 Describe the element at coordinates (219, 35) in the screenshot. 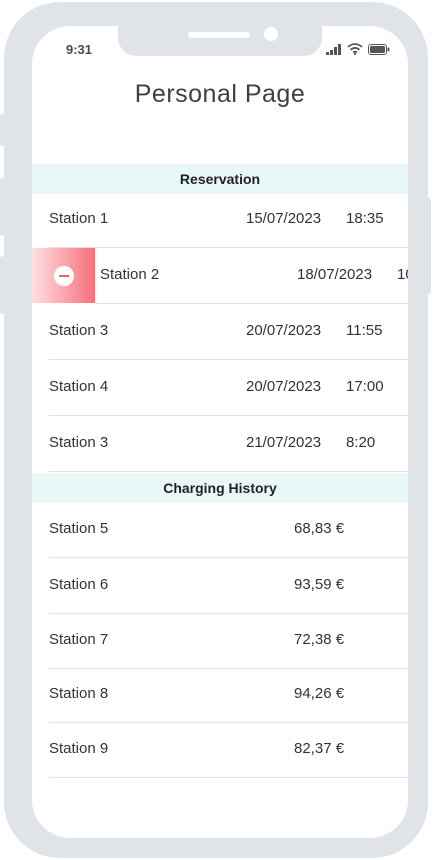

I see `speaker` at that location.